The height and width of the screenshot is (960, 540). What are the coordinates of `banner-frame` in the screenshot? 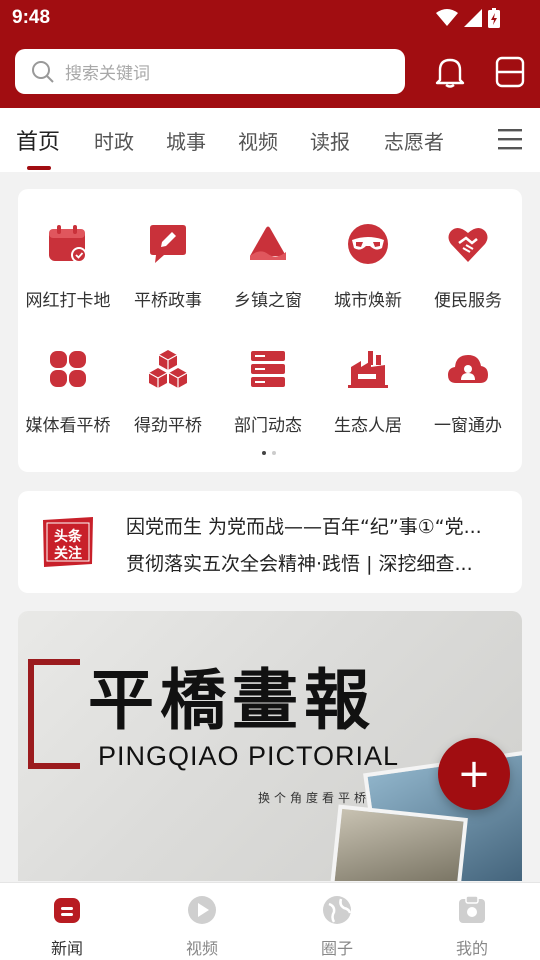 It's located at (54, 714).